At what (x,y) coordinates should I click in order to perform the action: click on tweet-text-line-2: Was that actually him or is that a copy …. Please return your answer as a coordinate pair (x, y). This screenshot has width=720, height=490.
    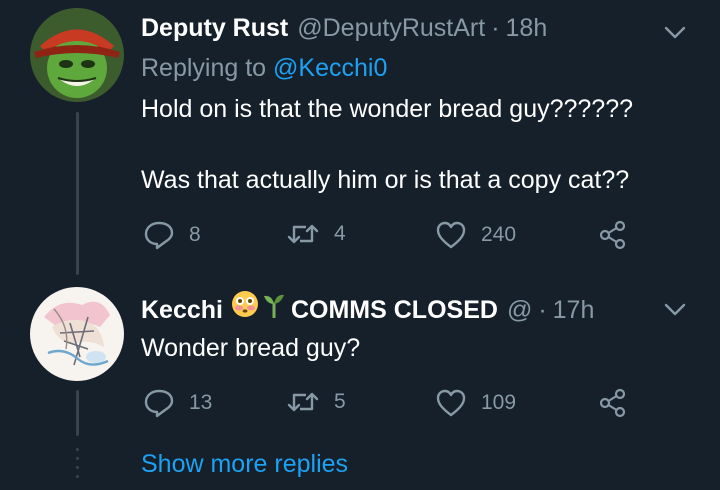
    Looking at the image, I should click on (385, 180).